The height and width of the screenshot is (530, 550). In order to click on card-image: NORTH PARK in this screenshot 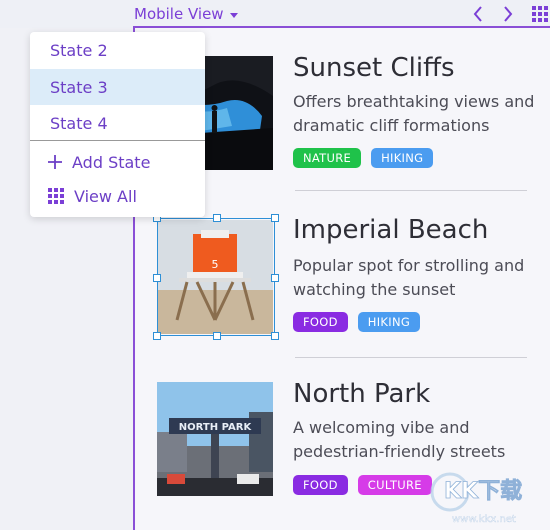, I will do `click(215, 439)`.